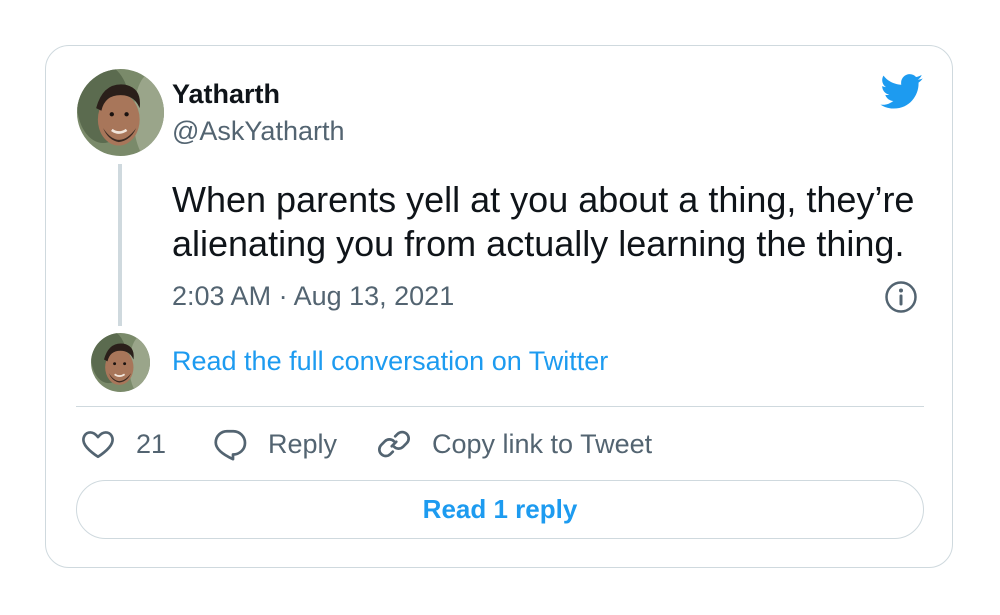 This screenshot has width=1000, height=615. I want to click on like-button: 21, so click(123, 444).